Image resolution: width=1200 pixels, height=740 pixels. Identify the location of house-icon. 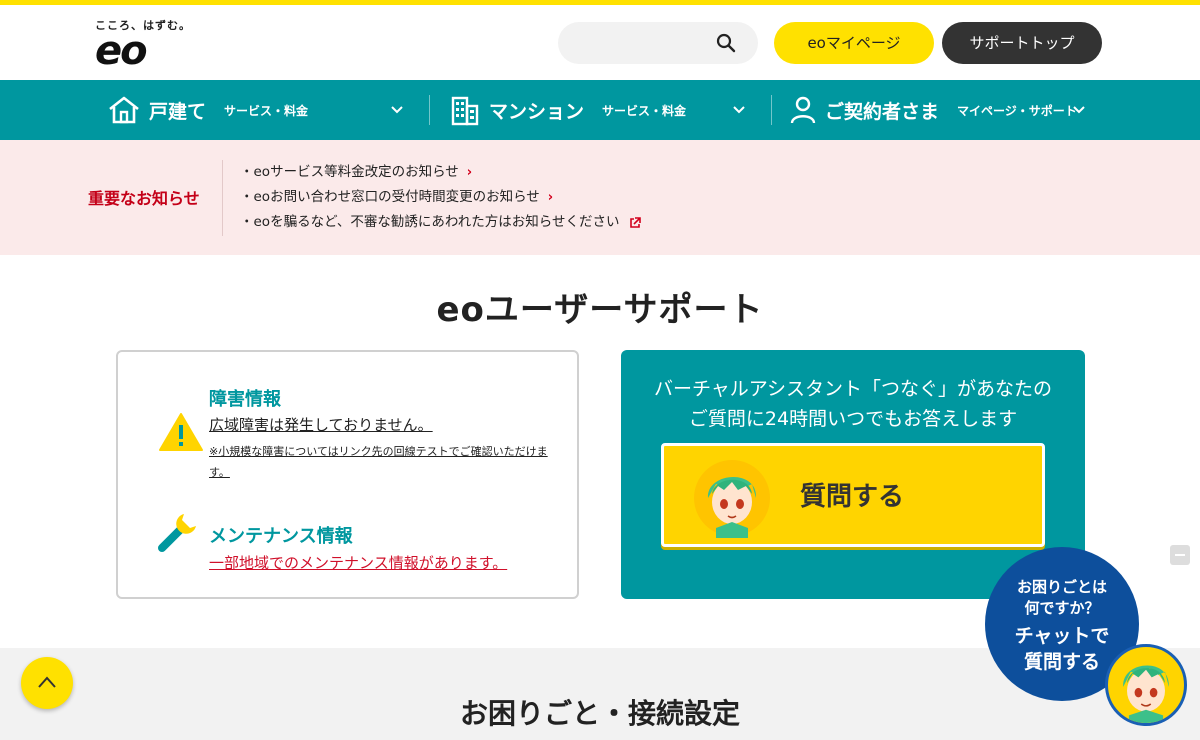
(124, 110).